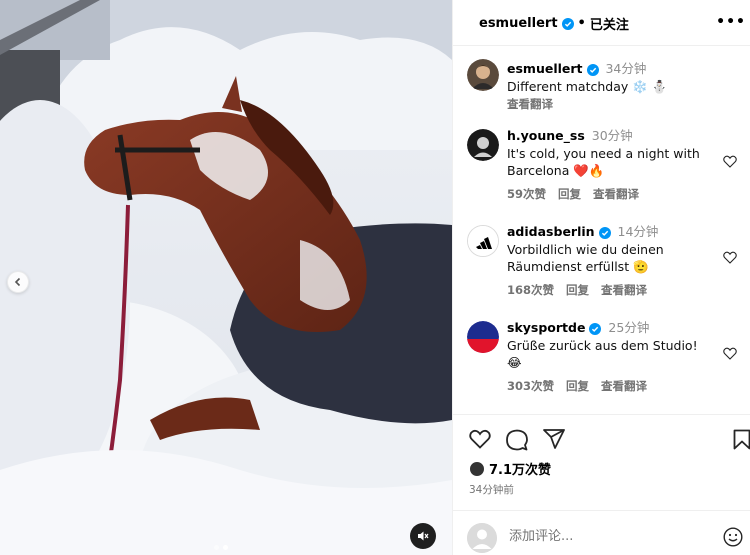  What do you see at coordinates (612, 135) in the screenshot?
I see `comment-time: 30分钟` at bounding box center [612, 135].